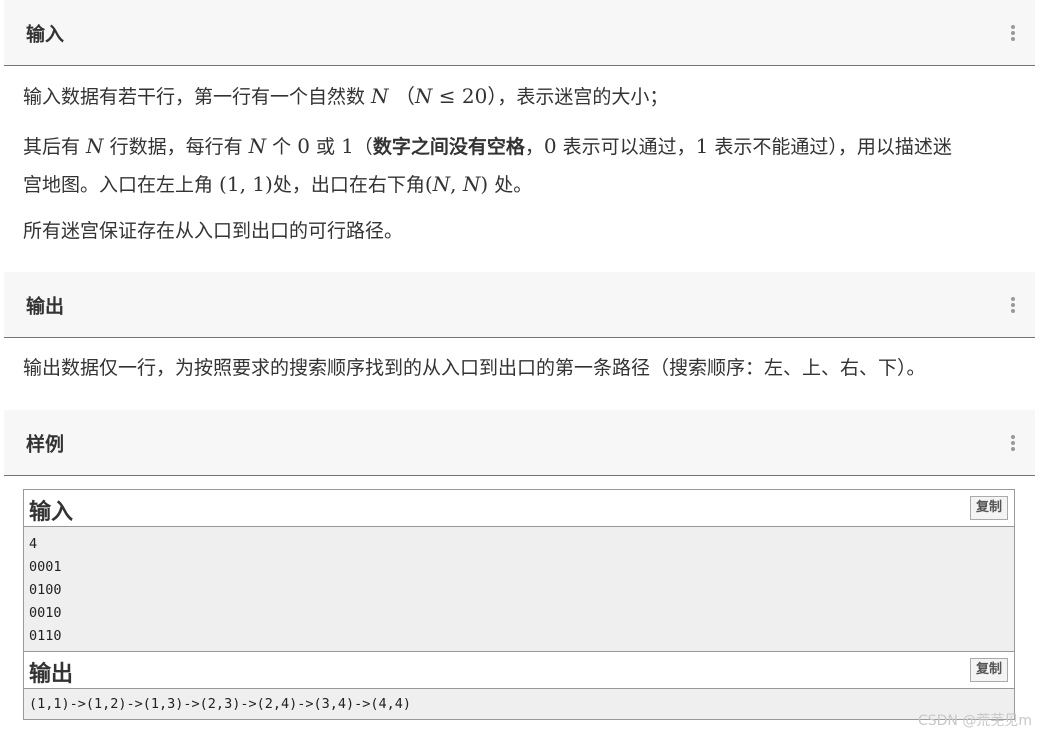  What do you see at coordinates (45, 567) in the screenshot?
I see `code-line: 0001` at bounding box center [45, 567].